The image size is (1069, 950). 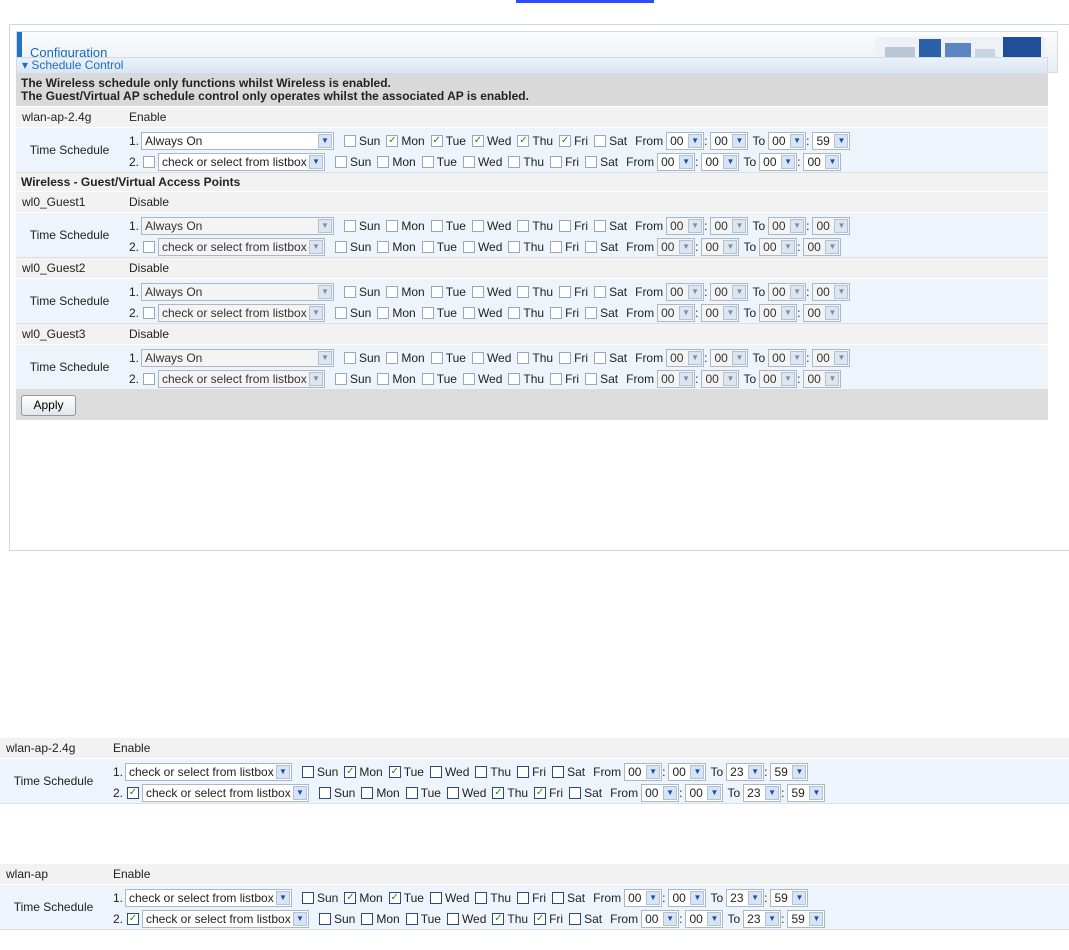 What do you see at coordinates (133, 918) in the screenshot?
I see `line-enable-checkbox: ✓` at bounding box center [133, 918].